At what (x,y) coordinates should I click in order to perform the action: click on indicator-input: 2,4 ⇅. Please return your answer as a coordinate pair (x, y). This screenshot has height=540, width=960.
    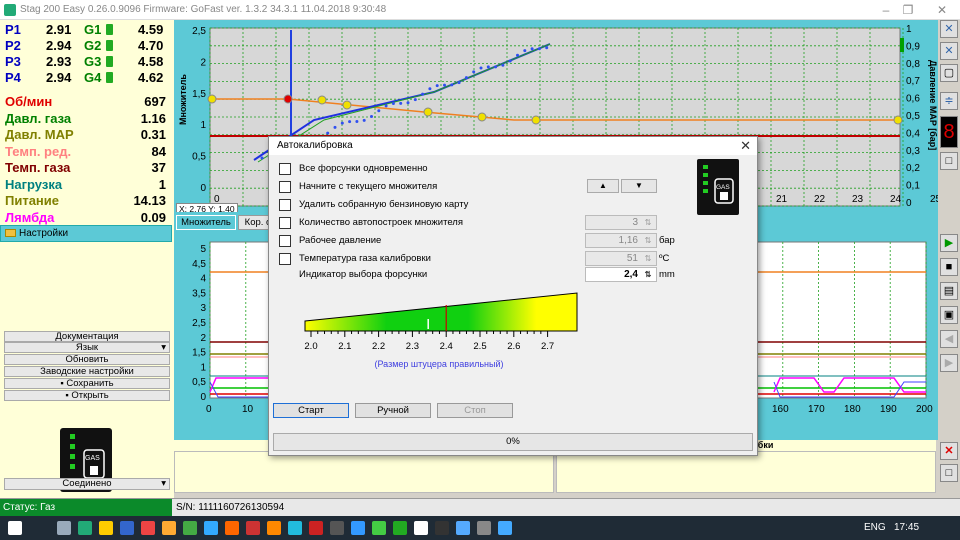
    Looking at the image, I should click on (621, 274).